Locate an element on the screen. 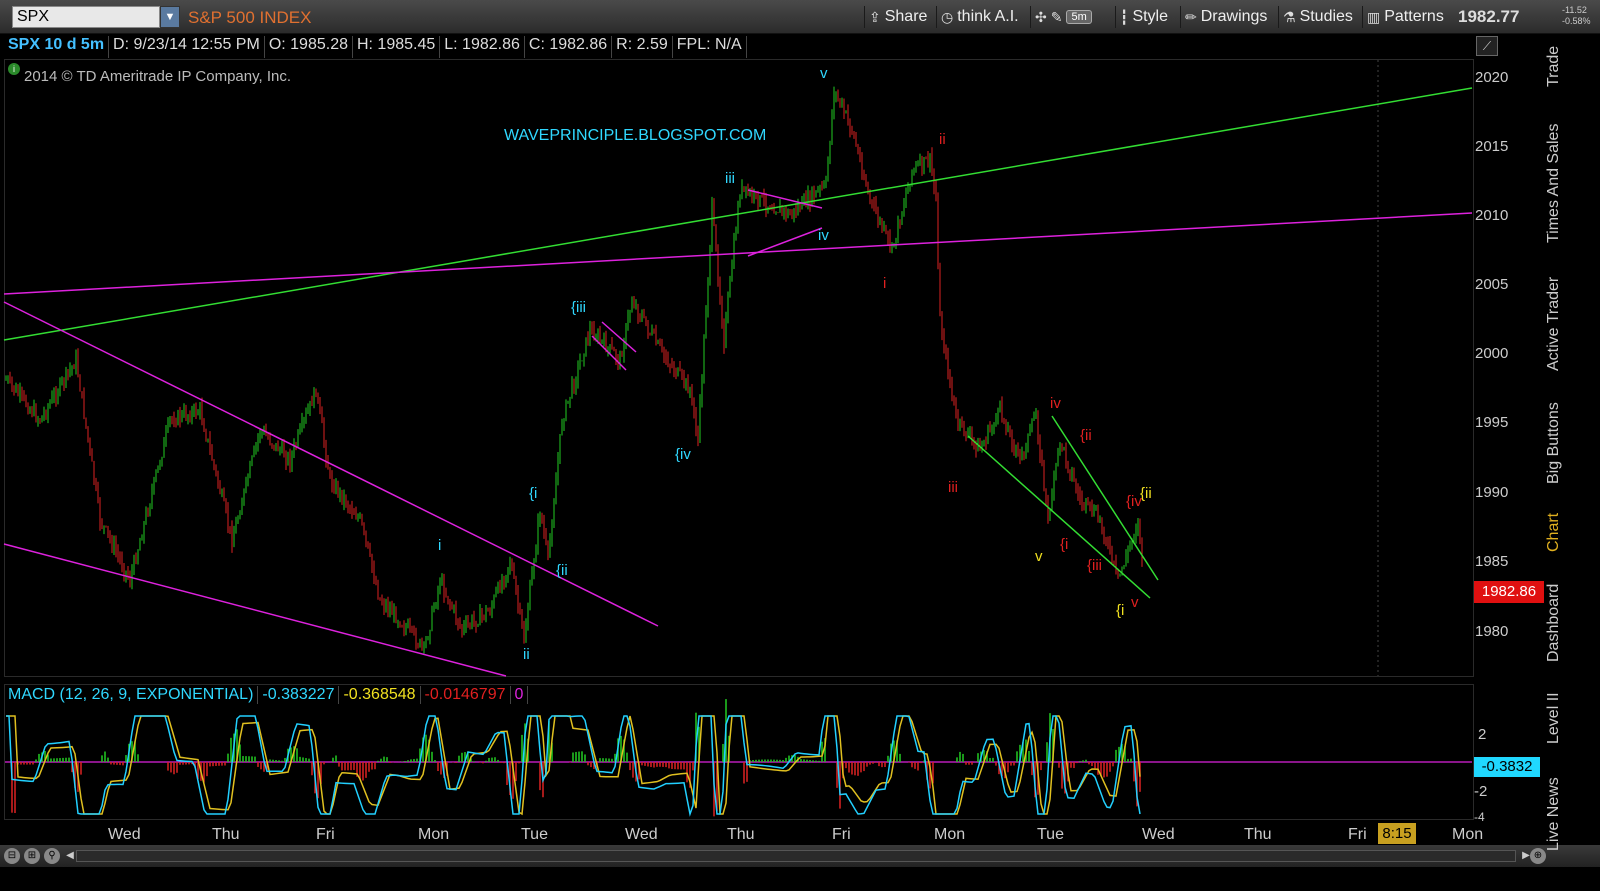 Image resolution: width=1600 pixels, height=891 pixels. zoom-in-icon: ⊞ is located at coordinates (32, 856).